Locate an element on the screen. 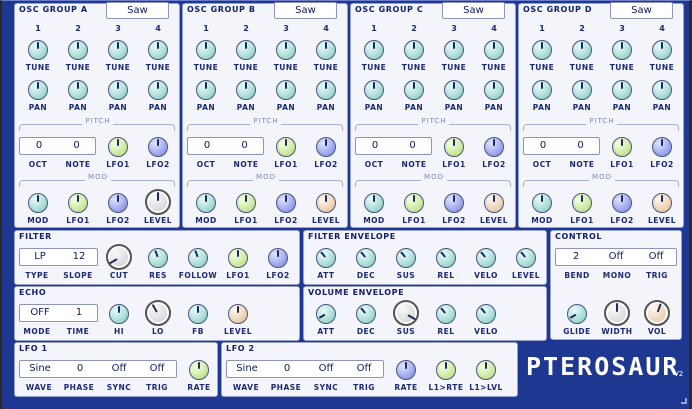 Image resolution: width=692 pixels, height=409 pixels. lfo1-rate-knob is located at coordinates (199, 370).